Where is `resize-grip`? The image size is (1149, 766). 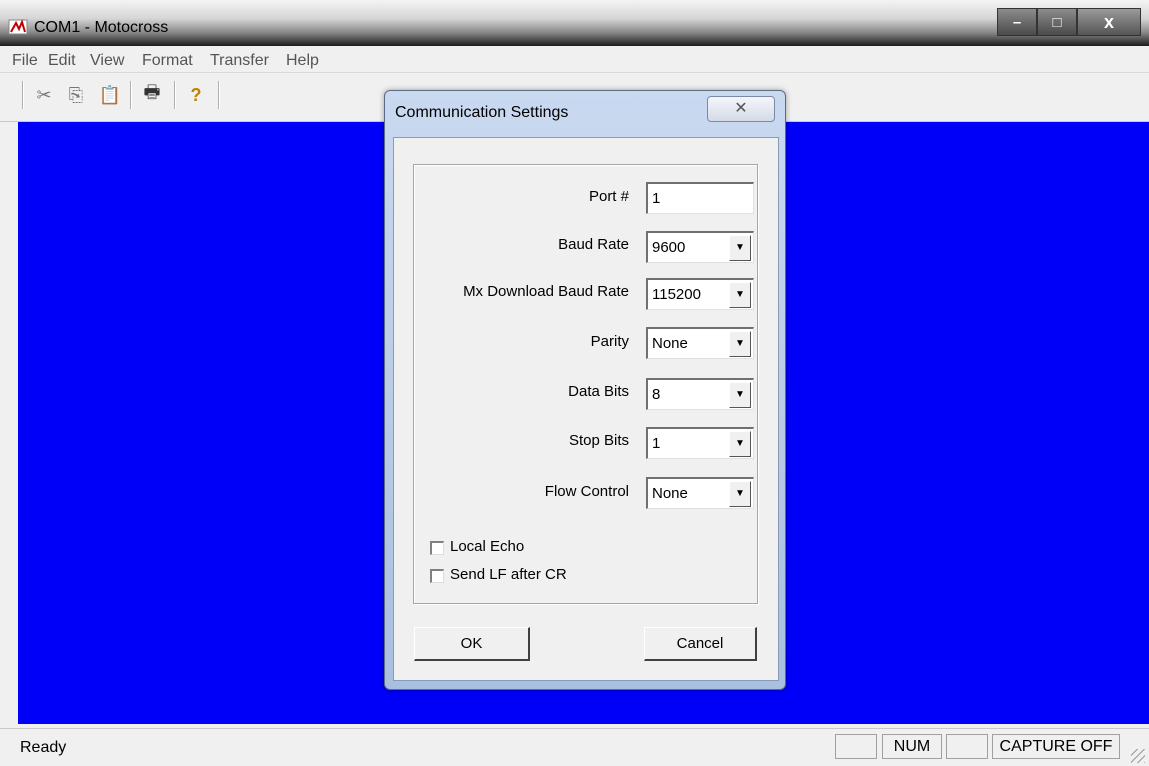 resize-grip is located at coordinates (1138, 756).